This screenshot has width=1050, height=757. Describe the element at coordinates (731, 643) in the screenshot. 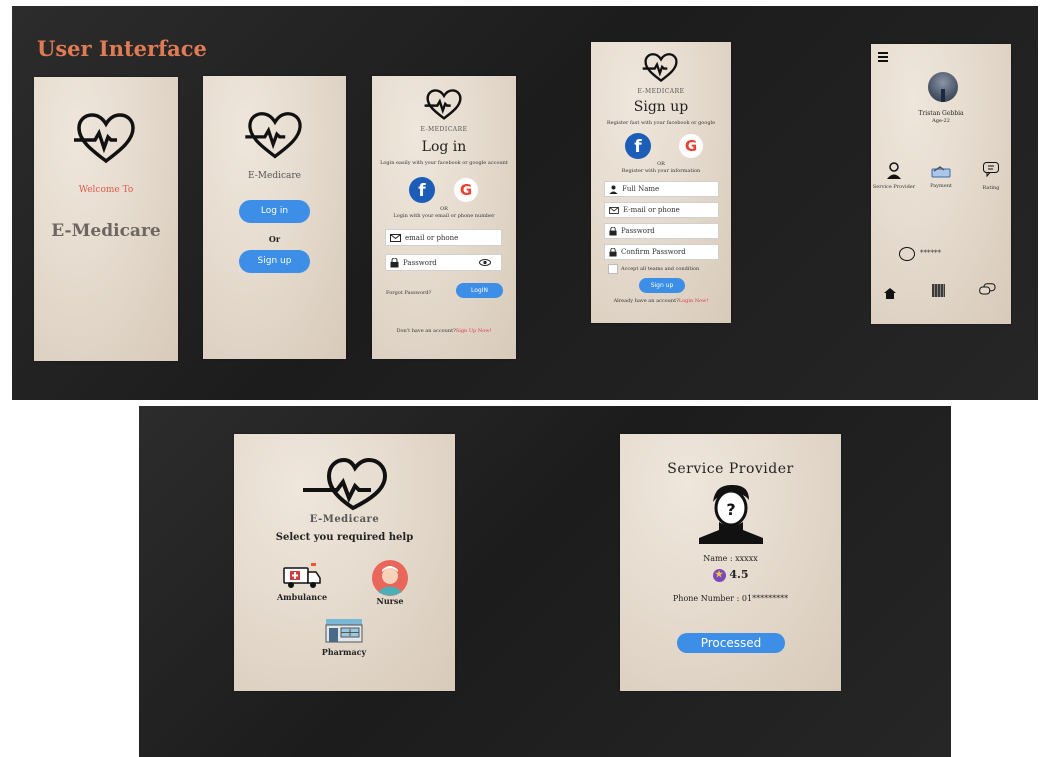

I see `processed-button: Processed` at that location.